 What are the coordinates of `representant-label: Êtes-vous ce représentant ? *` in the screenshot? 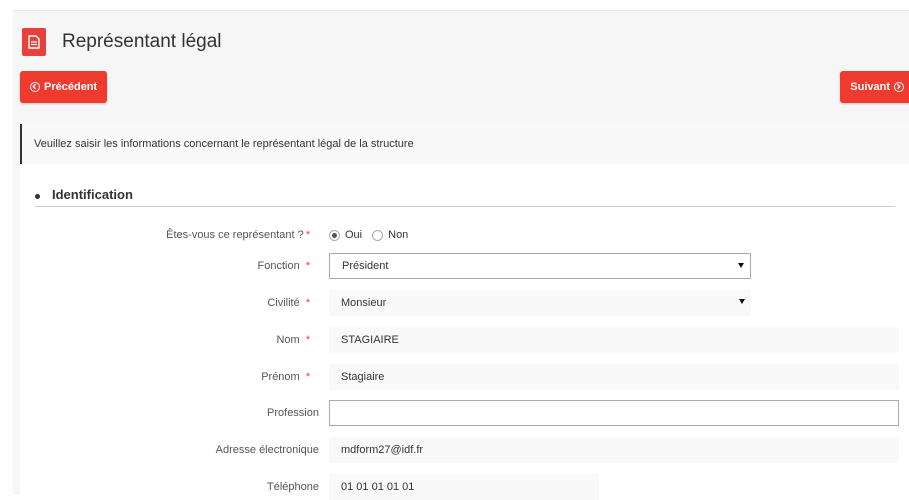 It's located at (238, 235).